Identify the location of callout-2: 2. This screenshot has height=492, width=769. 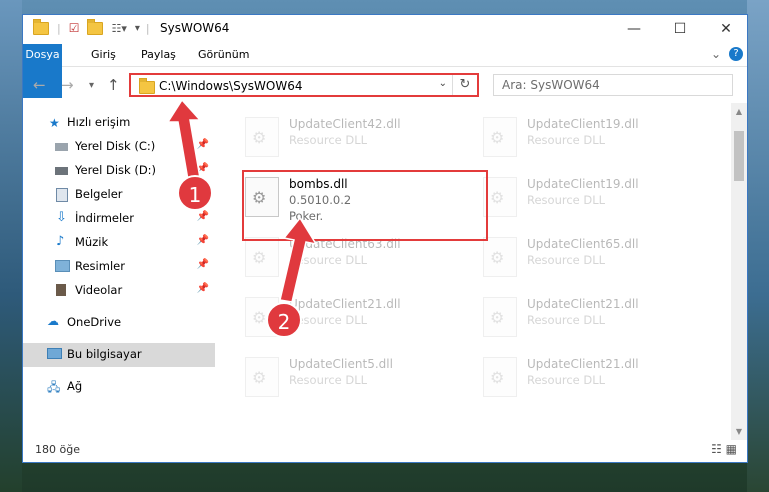
(284, 320).